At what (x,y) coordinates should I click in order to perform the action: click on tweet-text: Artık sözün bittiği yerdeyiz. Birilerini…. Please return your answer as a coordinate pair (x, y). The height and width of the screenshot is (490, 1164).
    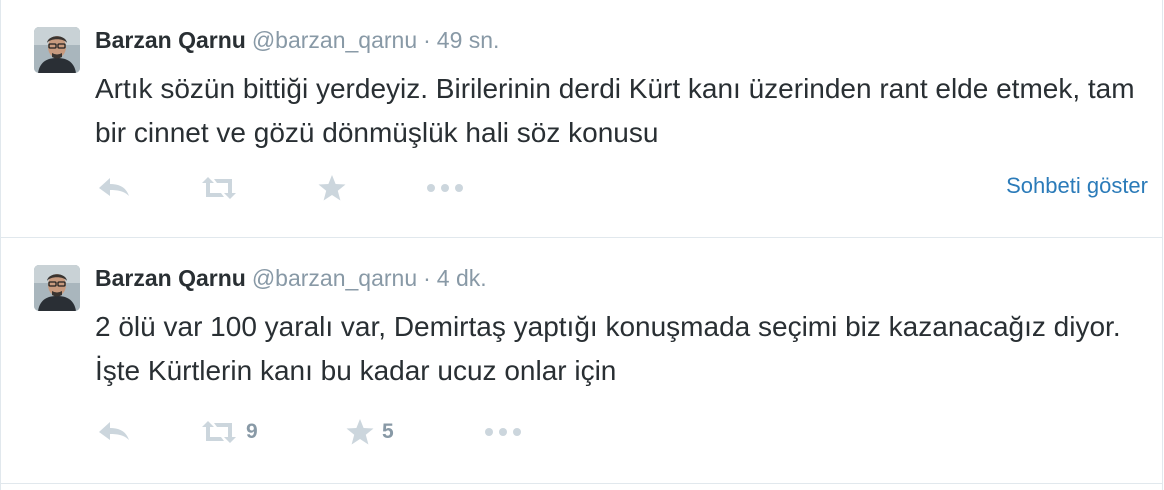
    Looking at the image, I should click on (615, 110).